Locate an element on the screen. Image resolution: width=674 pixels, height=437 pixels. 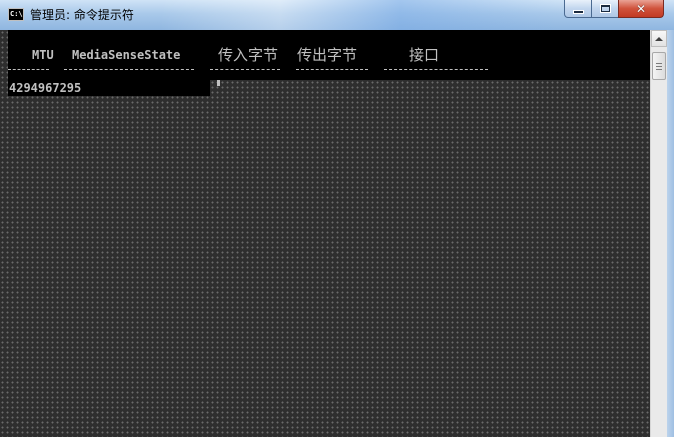
column-header-mediasensestate: MediaSenseState is located at coordinates (126, 55).